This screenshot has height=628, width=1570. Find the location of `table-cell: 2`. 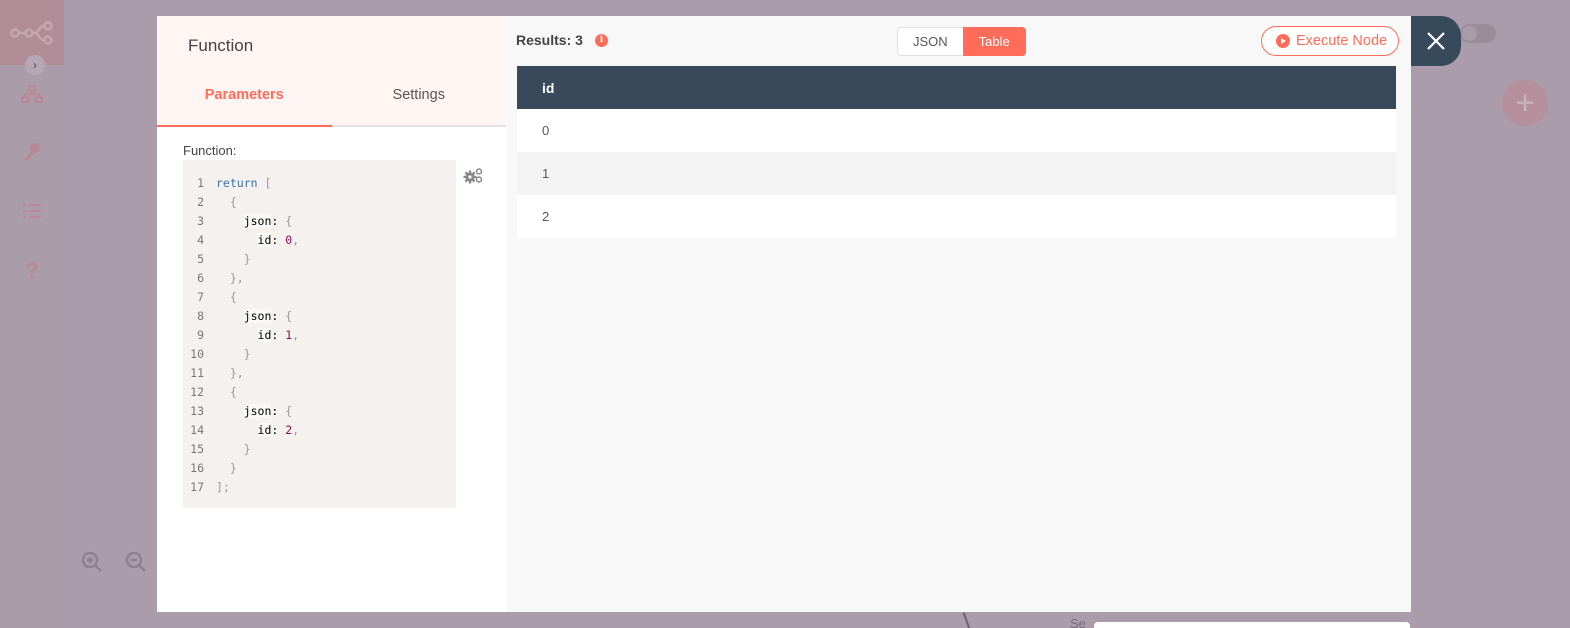

table-cell: 2 is located at coordinates (956, 216).